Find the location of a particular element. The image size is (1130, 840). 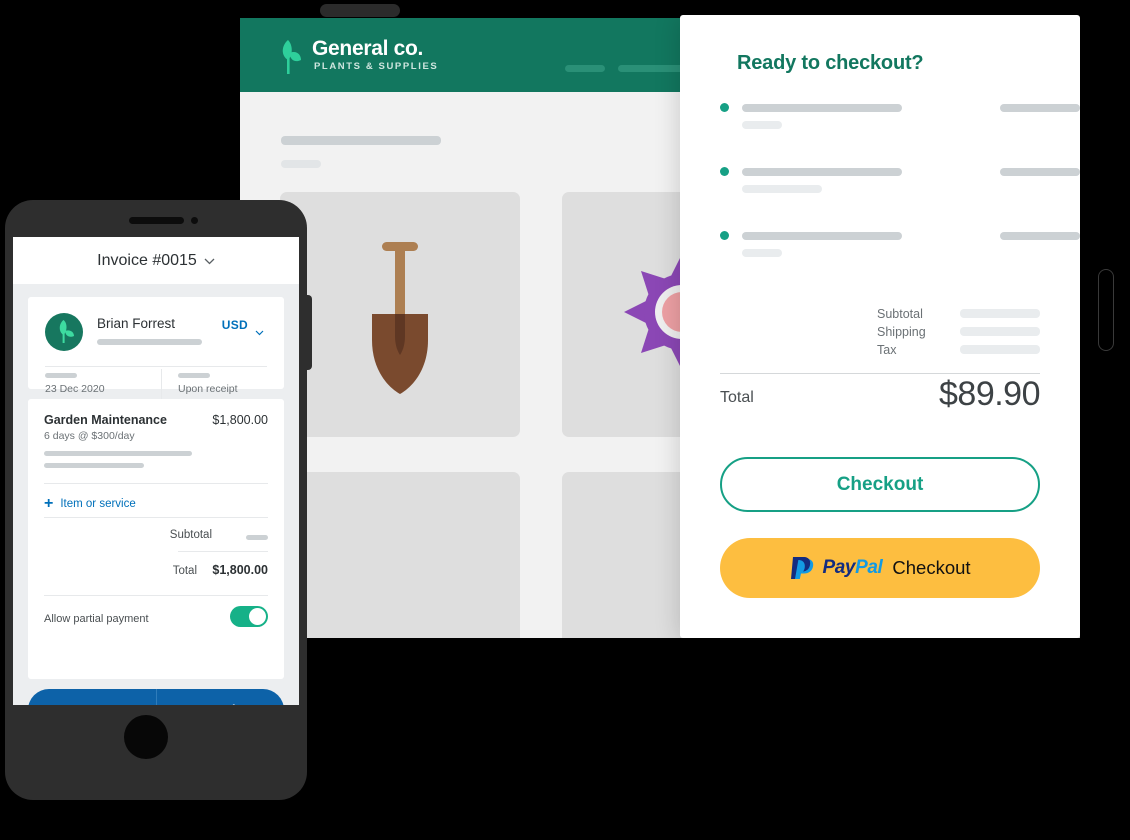

summary-value-shipping is located at coordinates (1000, 331).